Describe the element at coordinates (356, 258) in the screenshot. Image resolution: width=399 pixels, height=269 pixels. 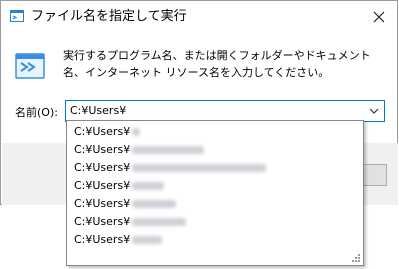
I see `resize-grip-icon` at that location.